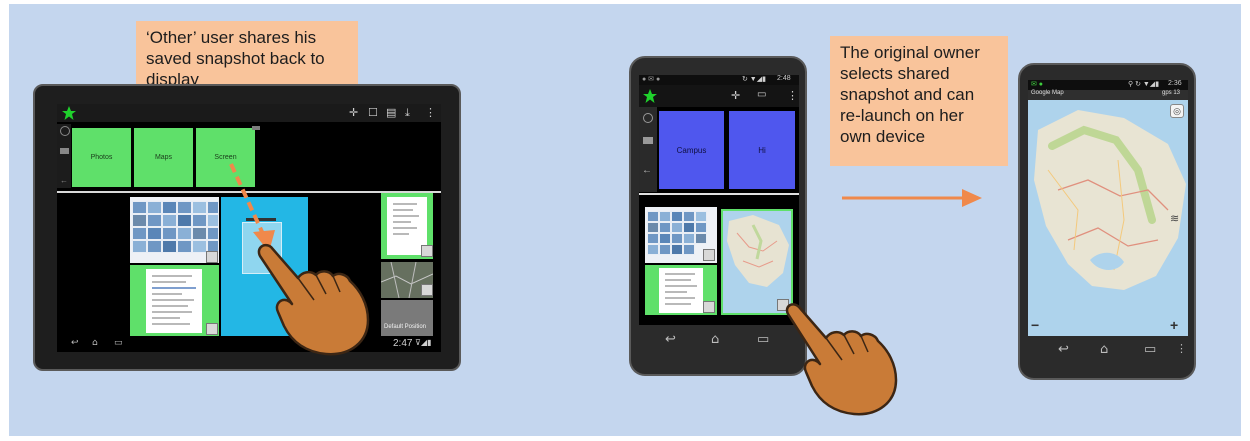 Image resolution: width=1250 pixels, height=441 pixels. What do you see at coordinates (719, 80) in the screenshot?
I see `phone-left-status-bar: ● ✉ ● ↻ ▼◢▮ 2:48` at bounding box center [719, 80].